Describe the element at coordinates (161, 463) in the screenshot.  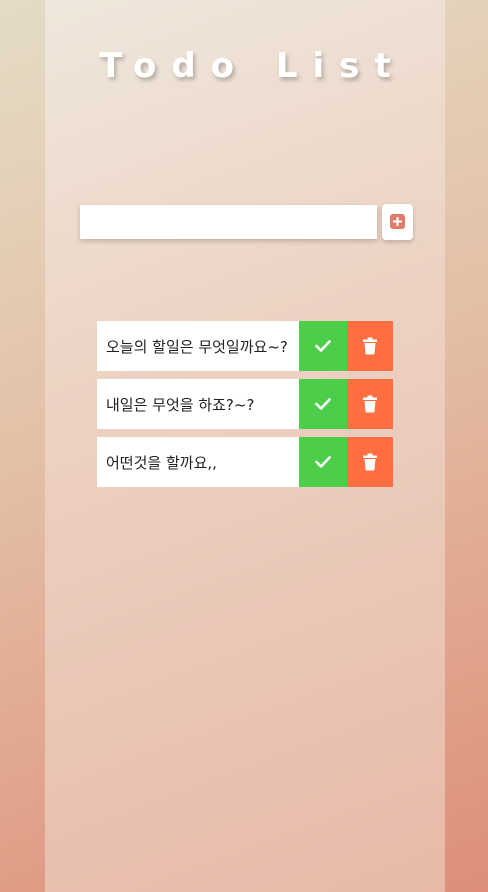
I see `todo-item-text: 어떤것을 할까요,,` at that location.